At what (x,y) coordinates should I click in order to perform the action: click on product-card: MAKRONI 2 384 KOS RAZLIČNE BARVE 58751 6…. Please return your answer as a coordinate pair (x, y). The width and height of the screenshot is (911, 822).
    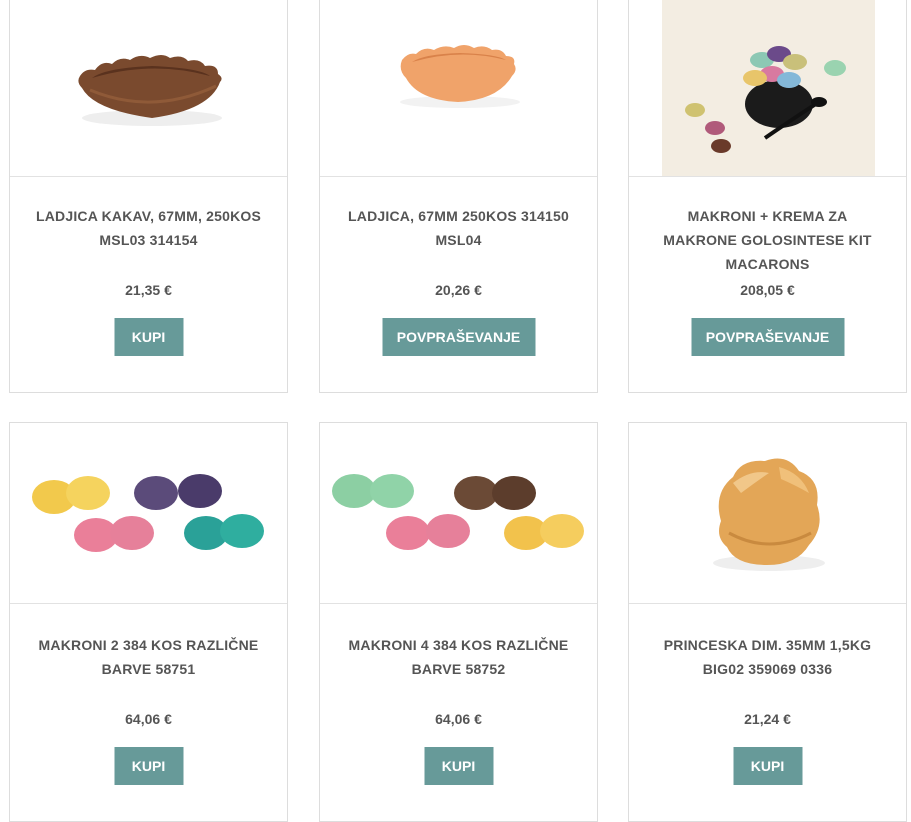
    Looking at the image, I should click on (148, 622).